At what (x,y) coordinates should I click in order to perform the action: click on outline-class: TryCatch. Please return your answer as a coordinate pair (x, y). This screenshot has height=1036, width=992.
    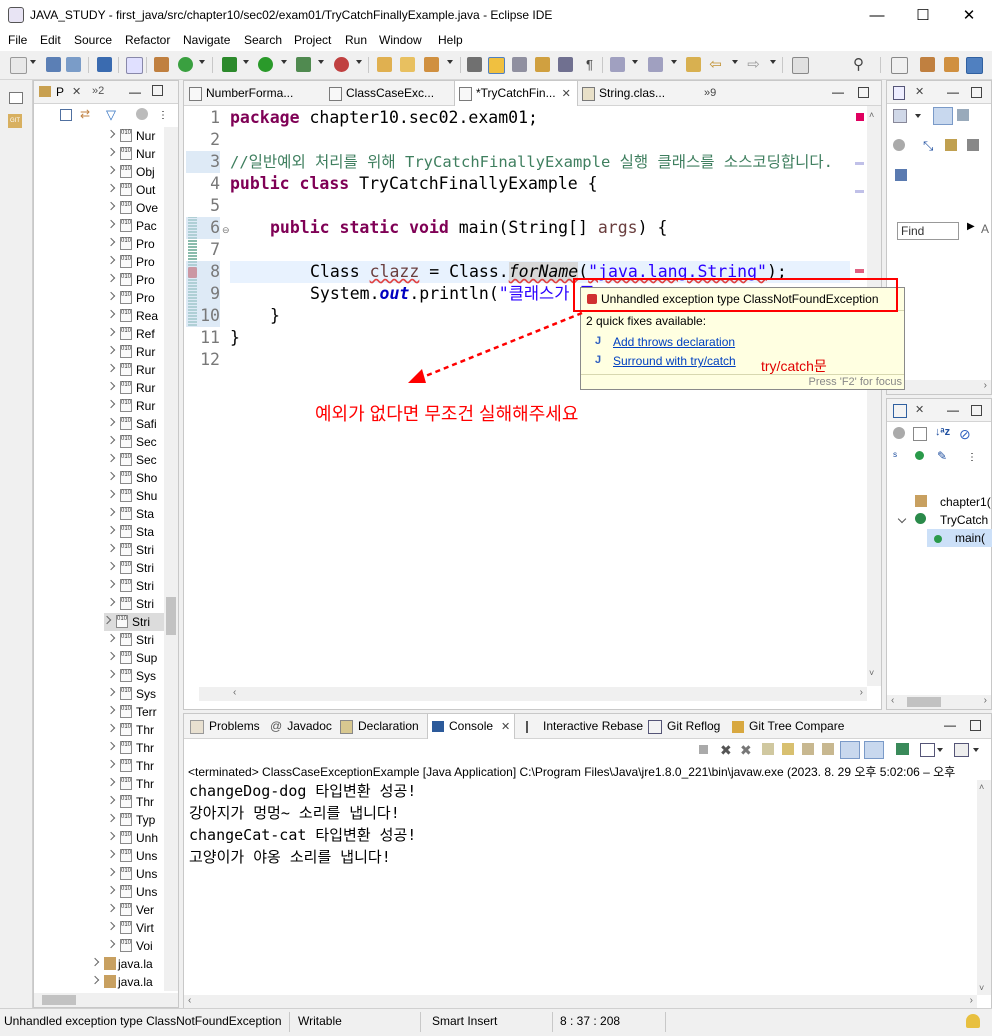
    Looking at the image, I should click on (964, 520).